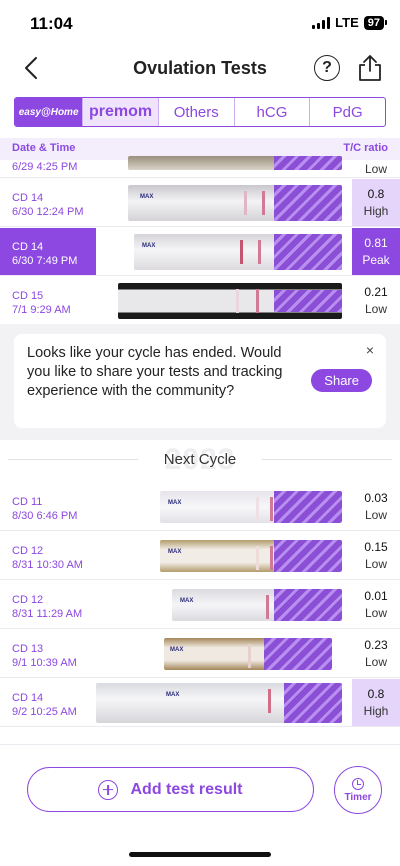  I want to click on table-row: CD 12 8/31 11:29 AM MAX 0.01 Low, so click(200, 605).